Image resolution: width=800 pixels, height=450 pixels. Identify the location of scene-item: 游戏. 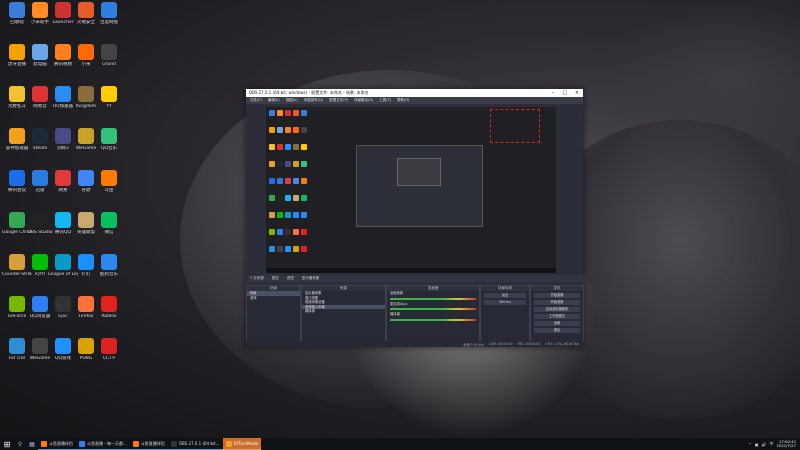
(273, 298).